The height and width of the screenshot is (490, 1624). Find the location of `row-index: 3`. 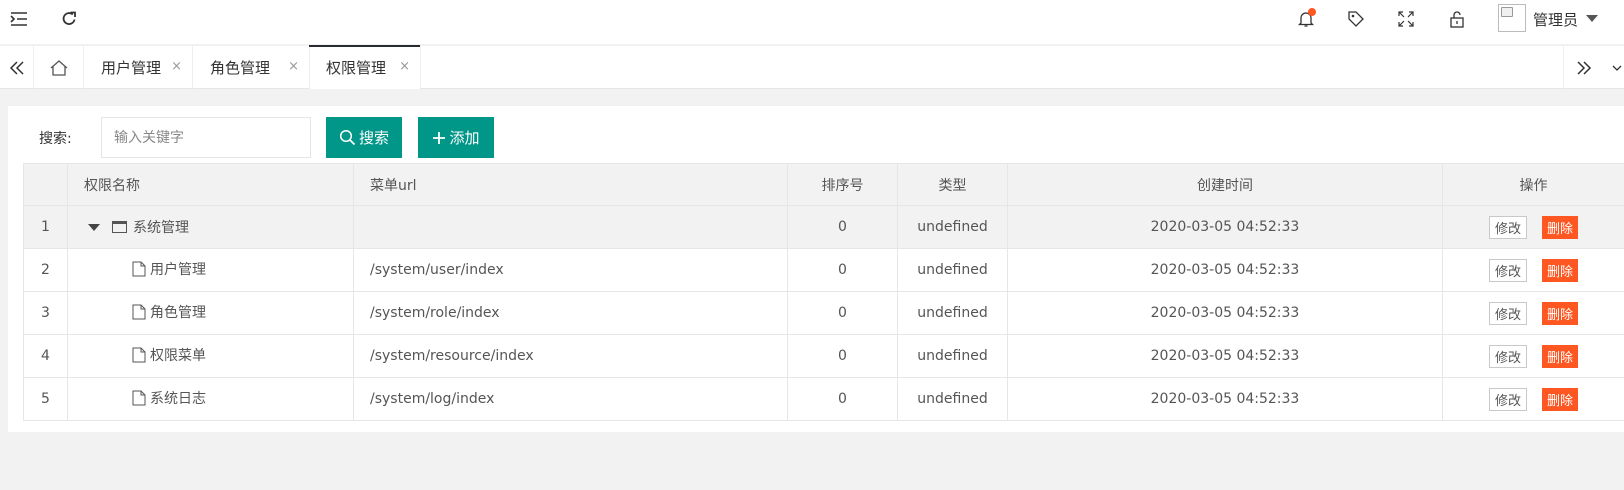

row-index: 3 is located at coordinates (45, 313).